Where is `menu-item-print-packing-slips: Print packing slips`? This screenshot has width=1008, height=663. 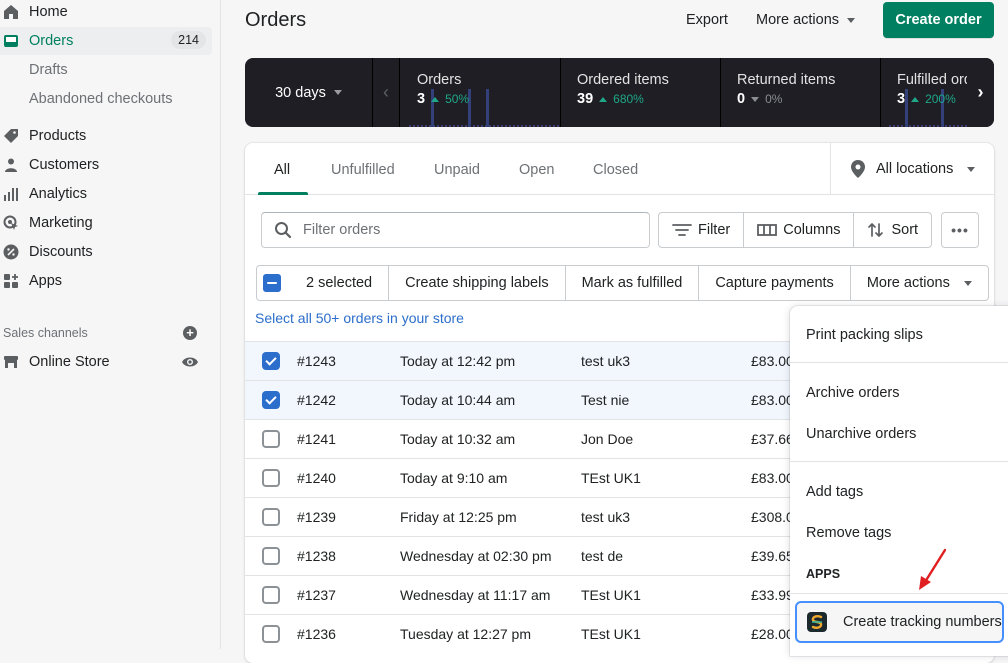 menu-item-print-packing-slips: Print packing slips is located at coordinates (864, 335).